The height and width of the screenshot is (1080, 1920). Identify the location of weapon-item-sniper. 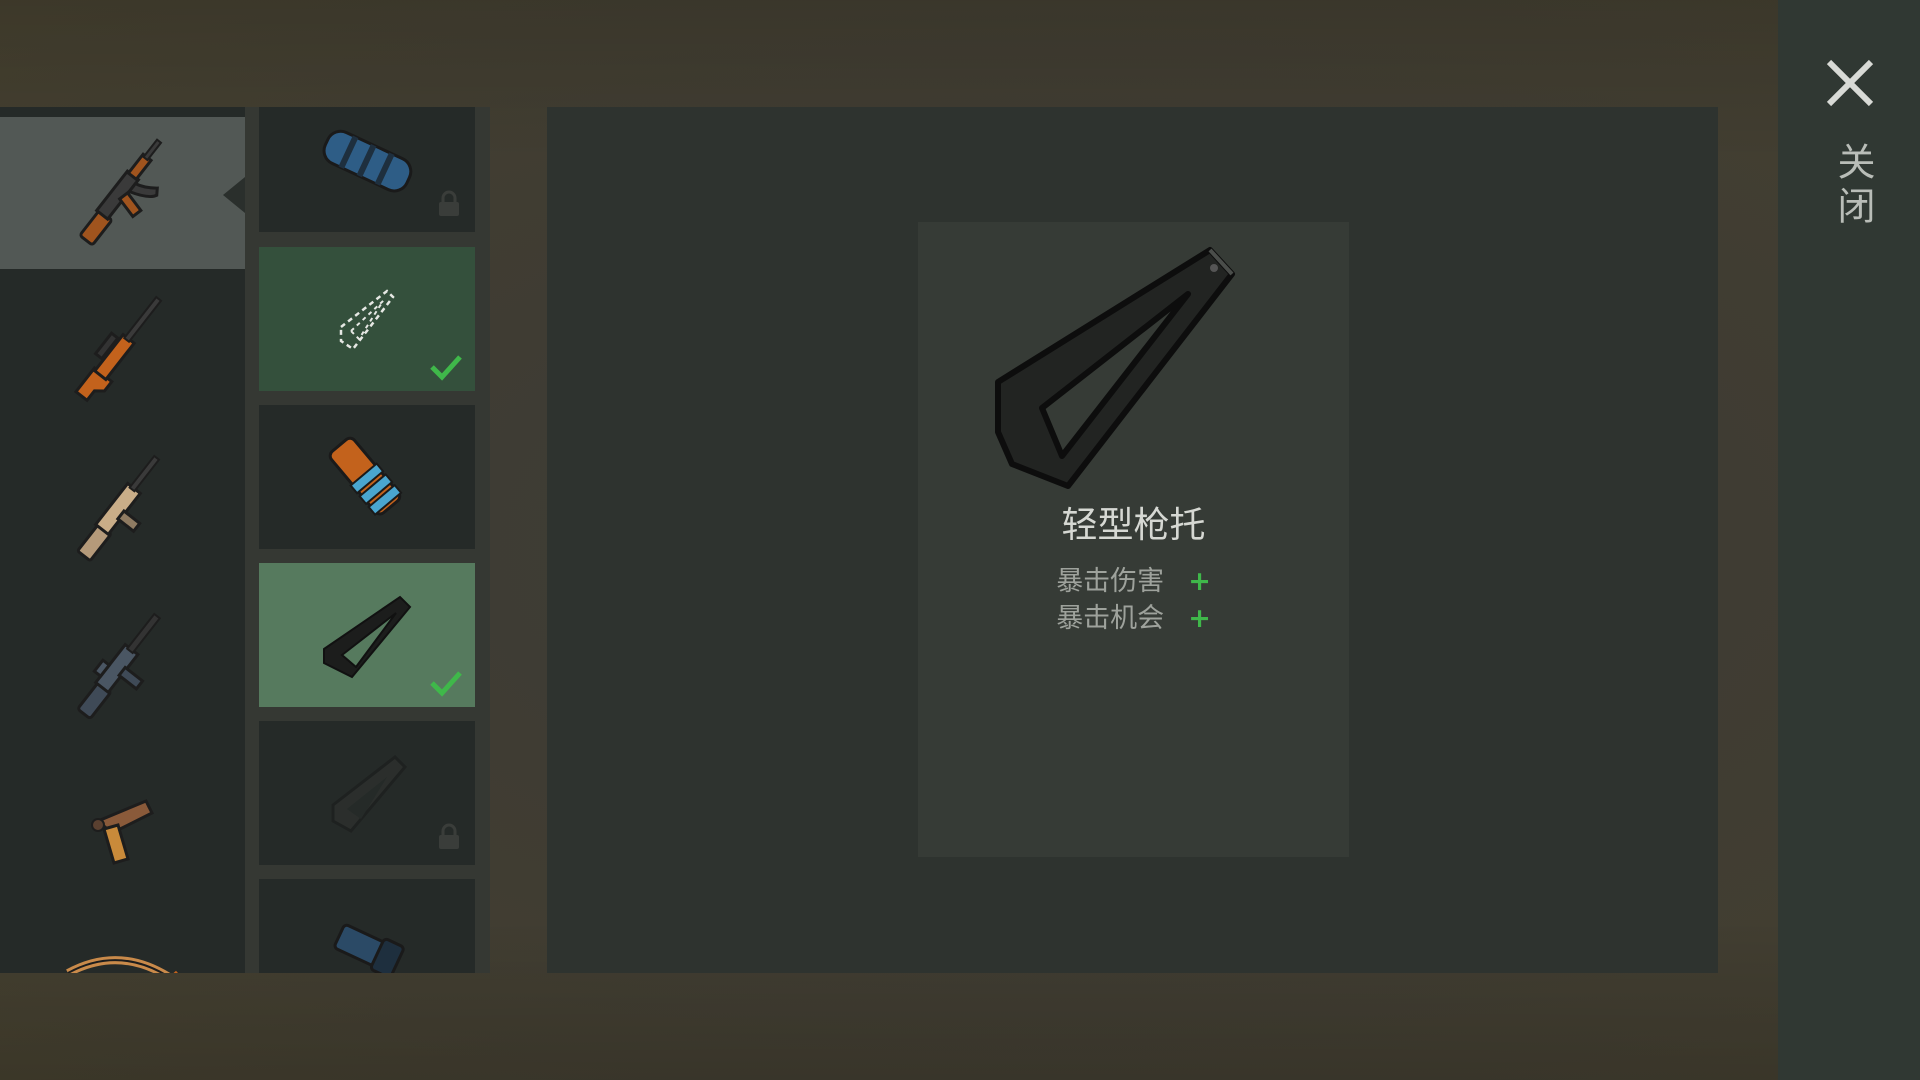
(122, 351).